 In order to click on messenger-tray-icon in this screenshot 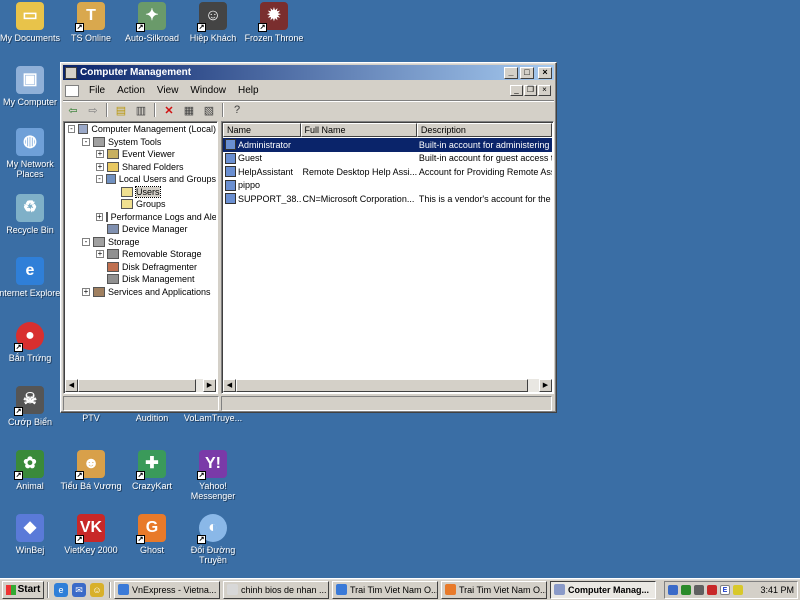, I will do `click(686, 589)`.